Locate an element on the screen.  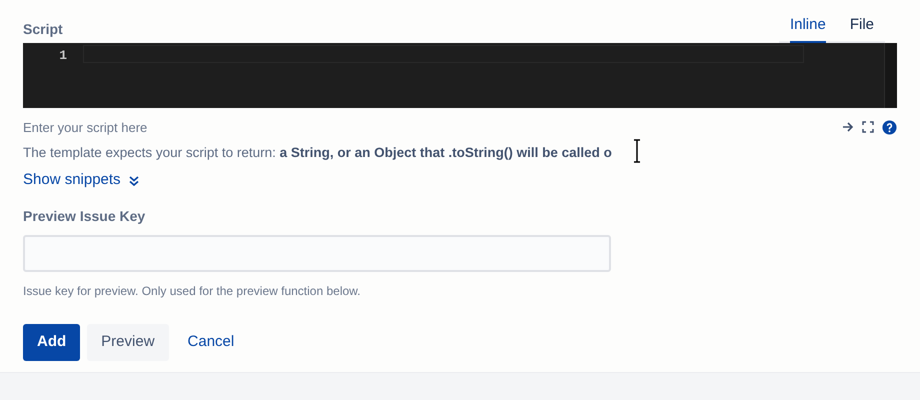
template-note: The template expects your script to return: a String, or an Object that .toString() will be called o is located at coordinates (317, 153).